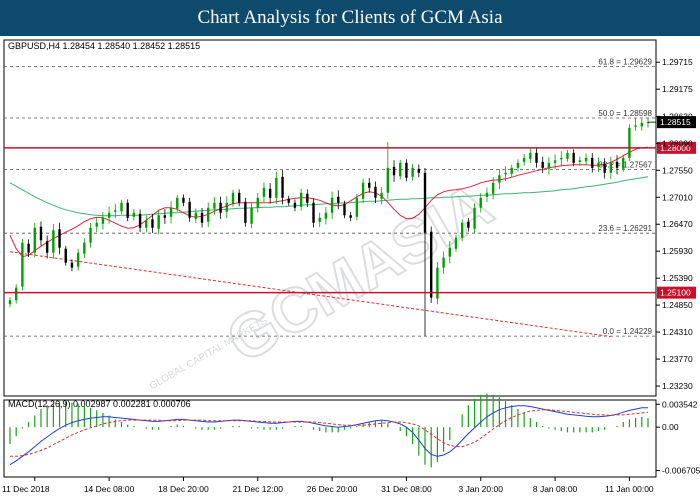 This screenshot has height=500, width=700. What do you see at coordinates (555, 489) in the screenshot?
I see `time-tick-label: 8 Jan 08:00` at bounding box center [555, 489].